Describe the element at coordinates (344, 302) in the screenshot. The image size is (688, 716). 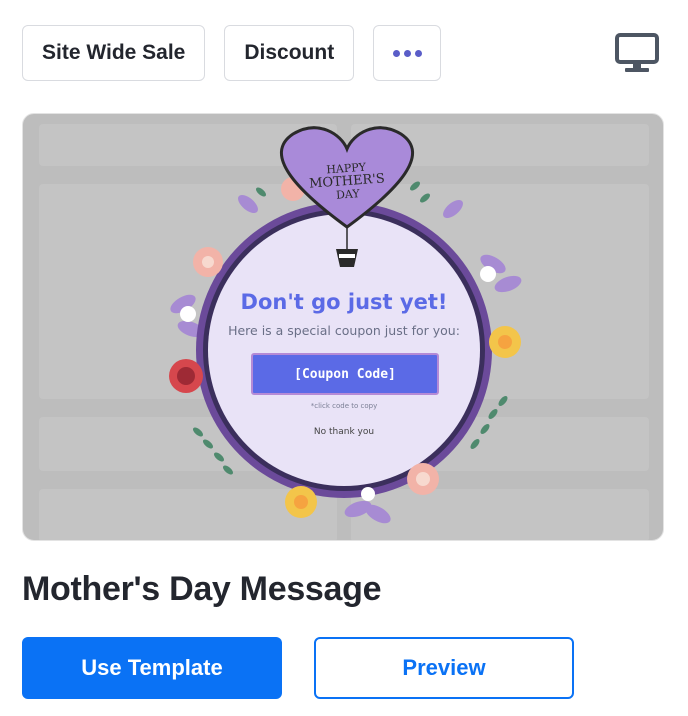
I see `popup-headline: Don't go just yet!` at that location.